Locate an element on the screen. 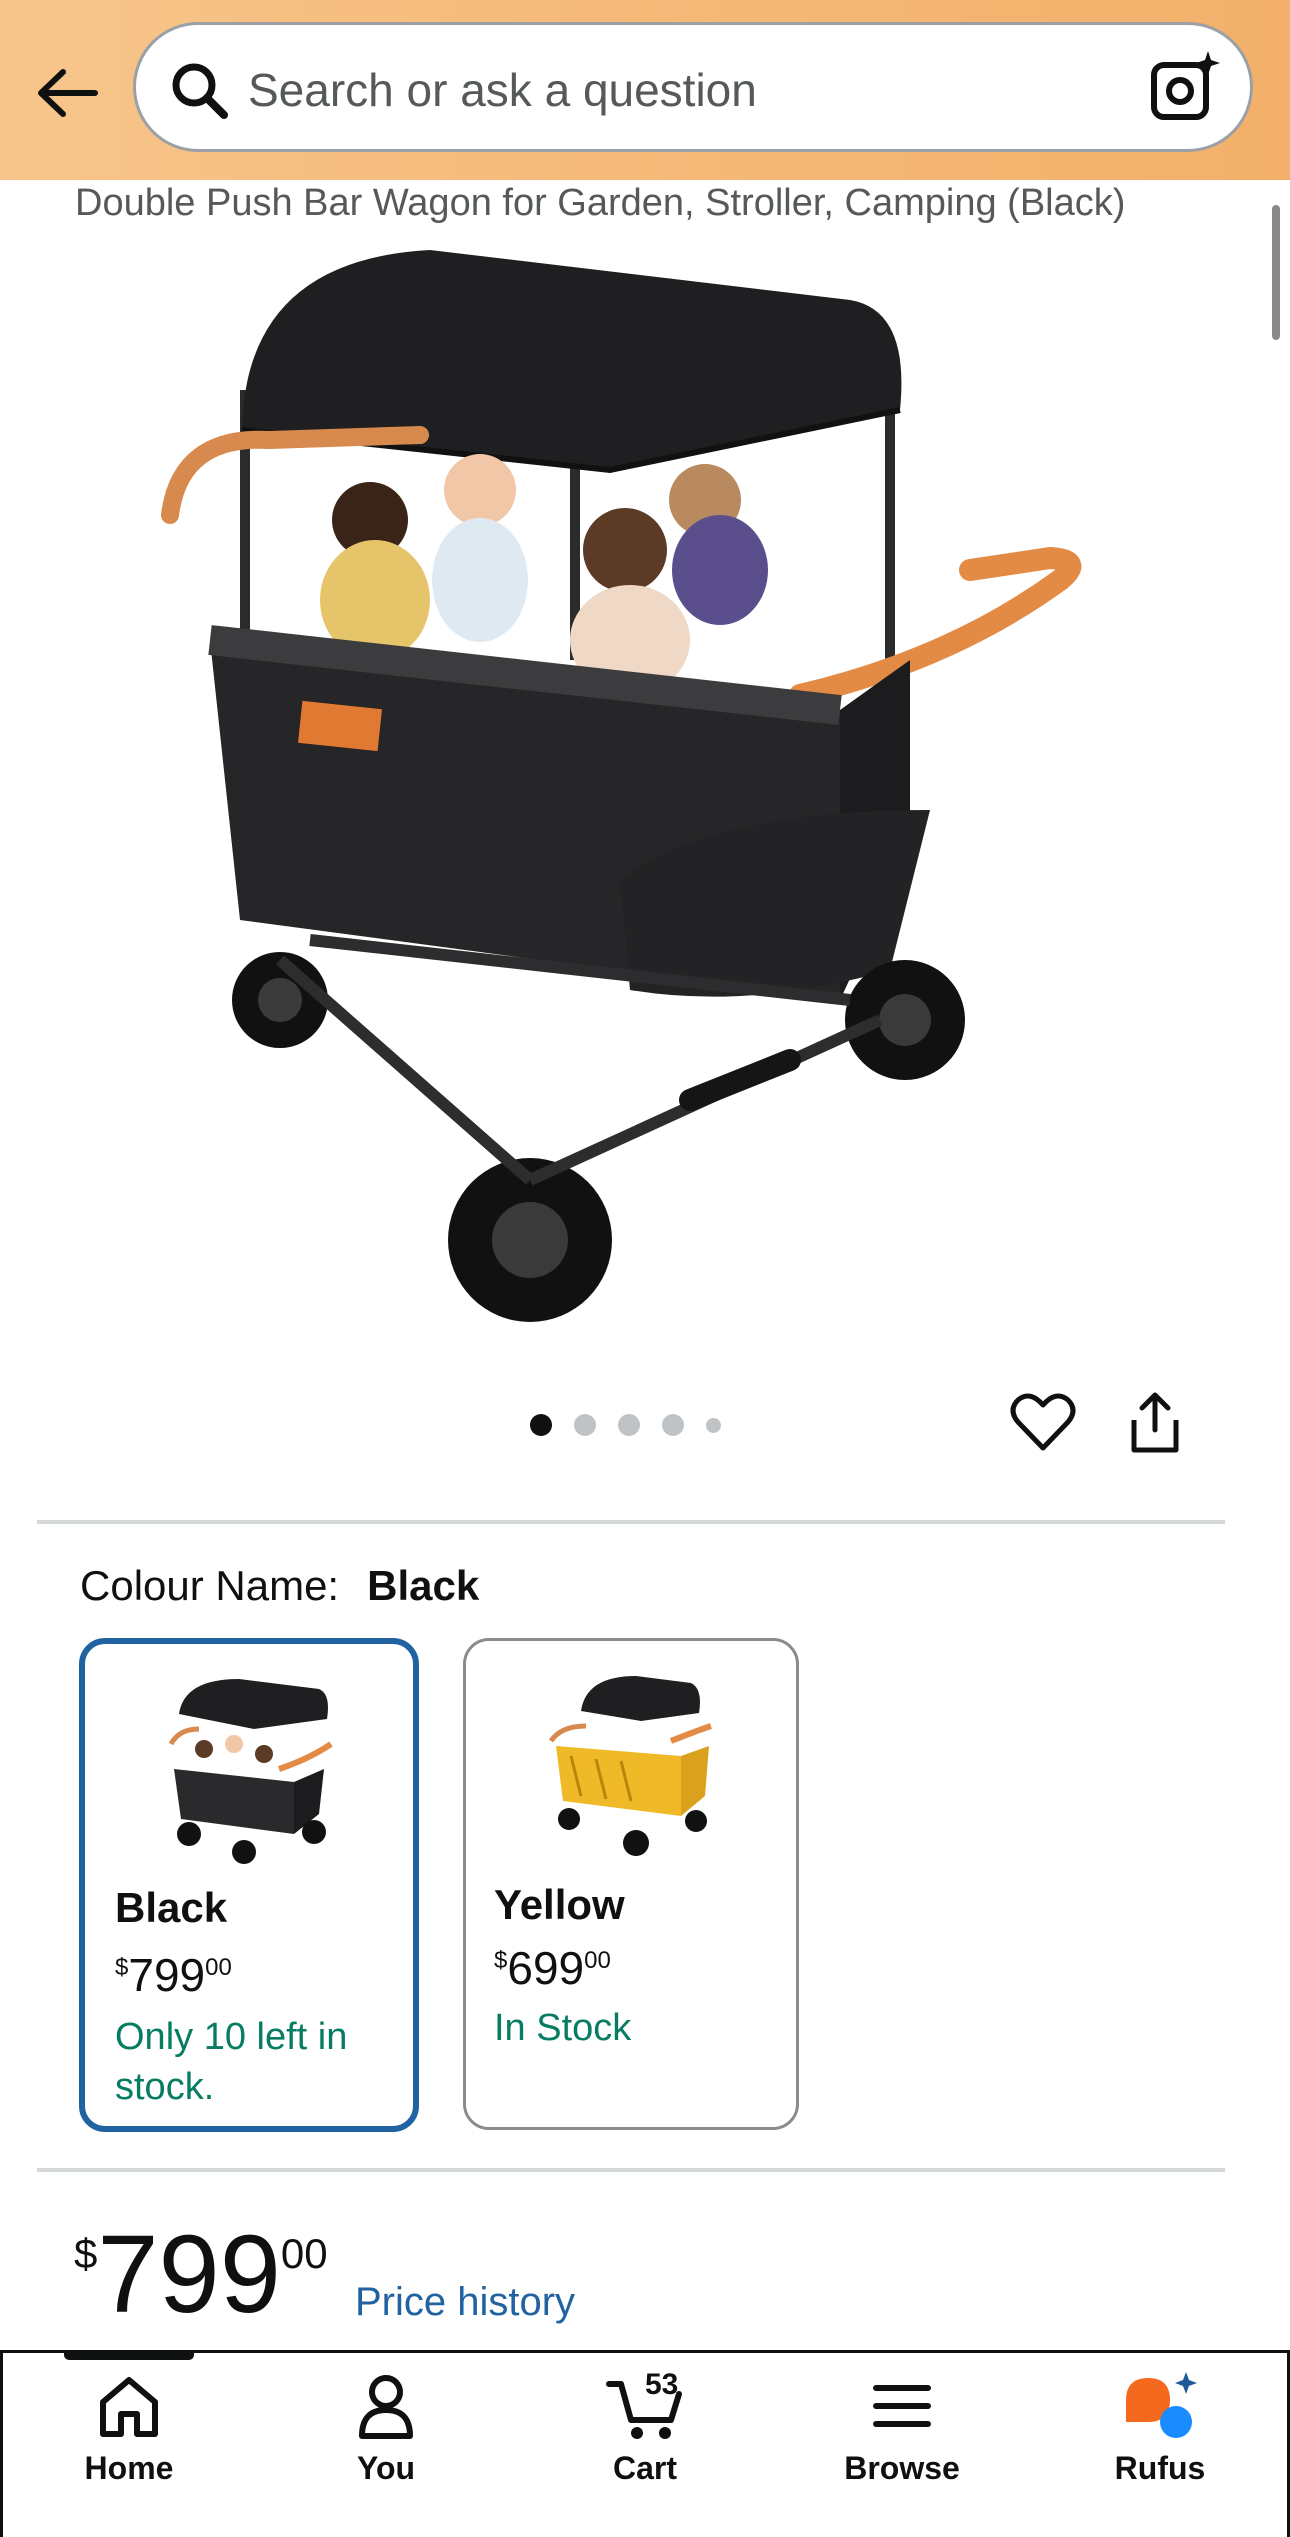  scrollbar is located at coordinates (1276, 272).